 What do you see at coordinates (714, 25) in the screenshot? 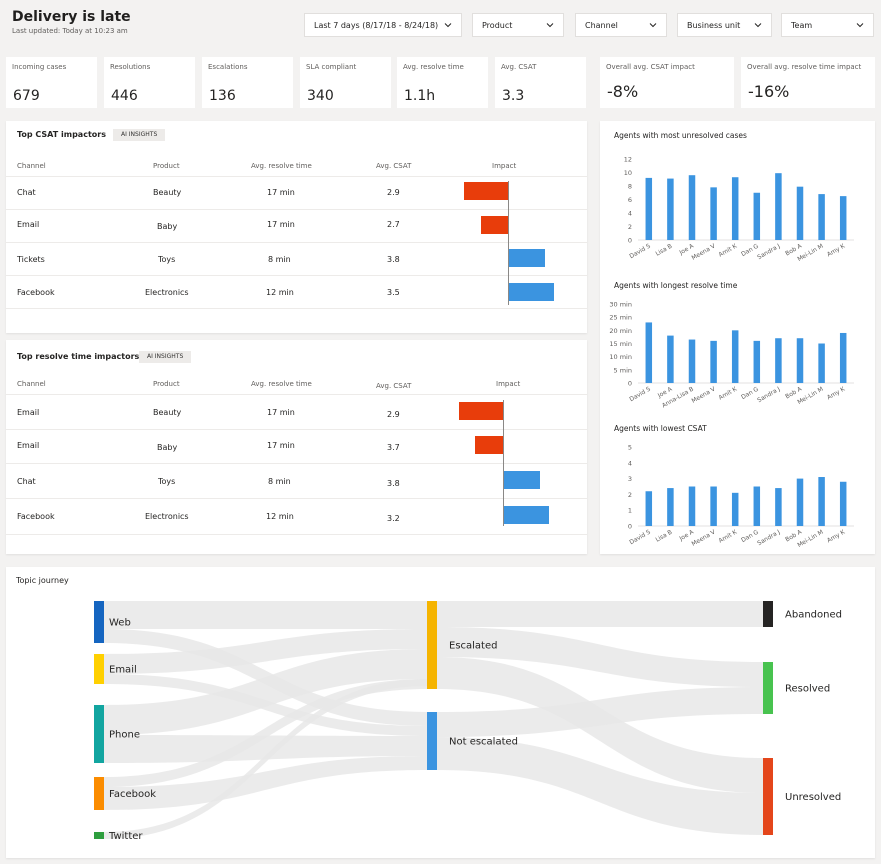
I see `business-unit-filter-label: Business unit` at bounding box center [714, 25].